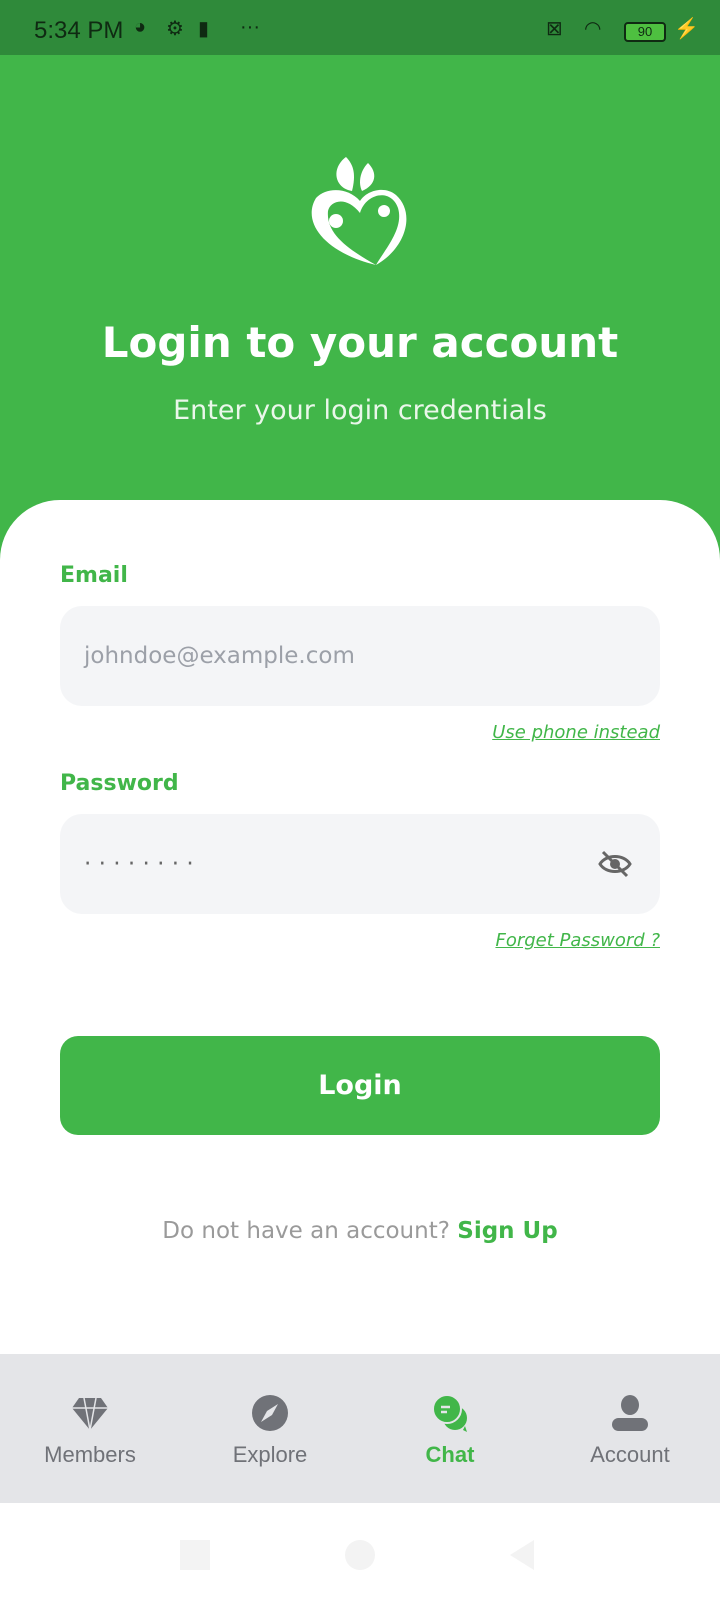 This screenshot has height=1600, width=720. Describe the element at coordinates (90, 1414) in the screenshot. I see `diamond-icon` at that location.